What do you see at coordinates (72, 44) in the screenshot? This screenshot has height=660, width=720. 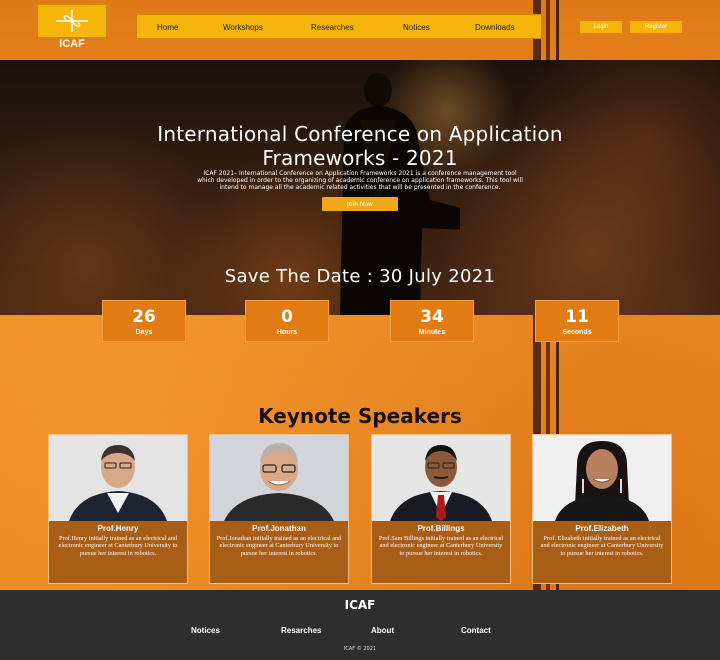 I see `logo-text: ICAF` at bounding box center [72, 44].